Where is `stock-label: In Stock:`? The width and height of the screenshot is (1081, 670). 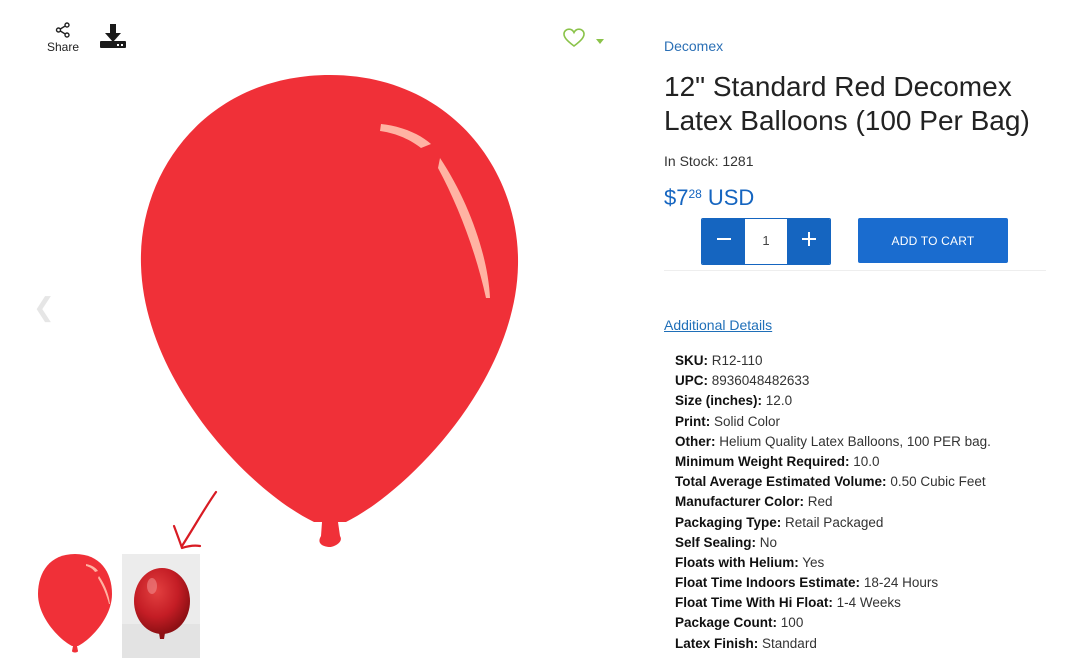 stock-label: In Stock: is located at coordinates (691, 161).